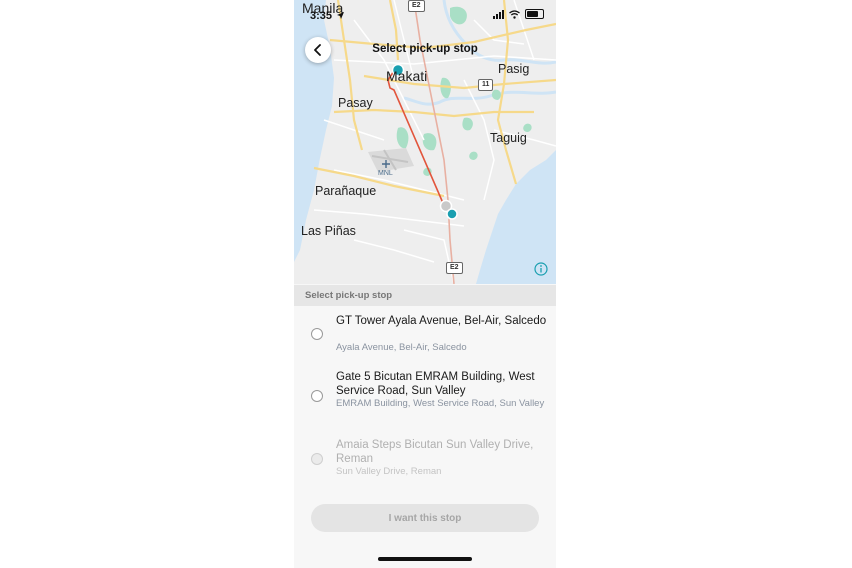 The image size is (852, 568). Describe the element at coordinates (425, 559) in the screenshot. I see `home-indicator` at that location.